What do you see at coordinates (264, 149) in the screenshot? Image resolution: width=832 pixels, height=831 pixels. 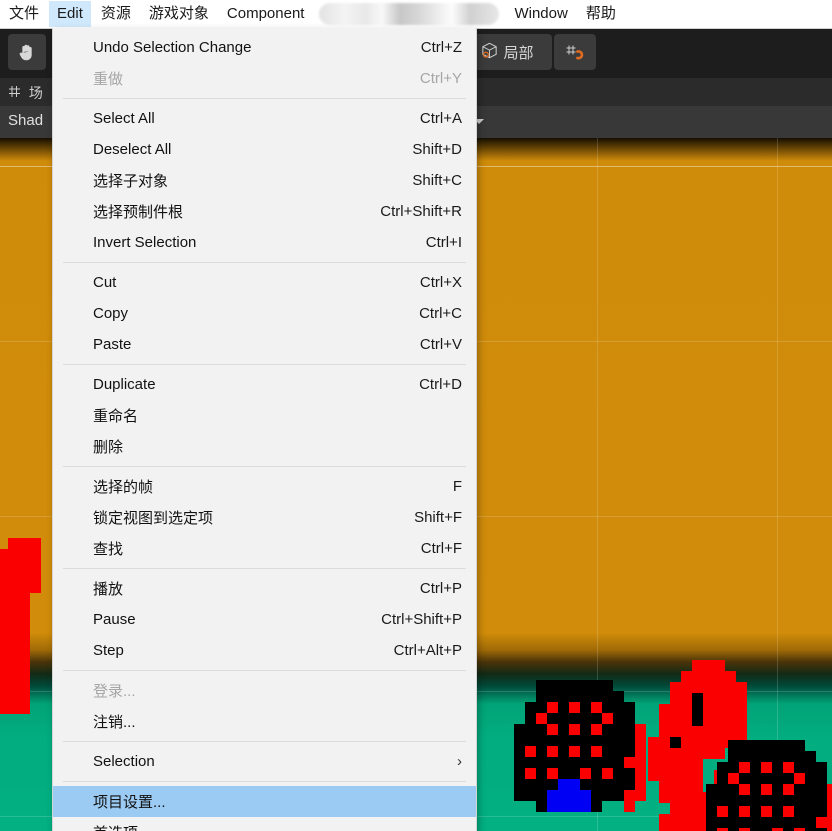 I see `menu-item: Deselect All Shift+D` at bounding box center [264, 149].